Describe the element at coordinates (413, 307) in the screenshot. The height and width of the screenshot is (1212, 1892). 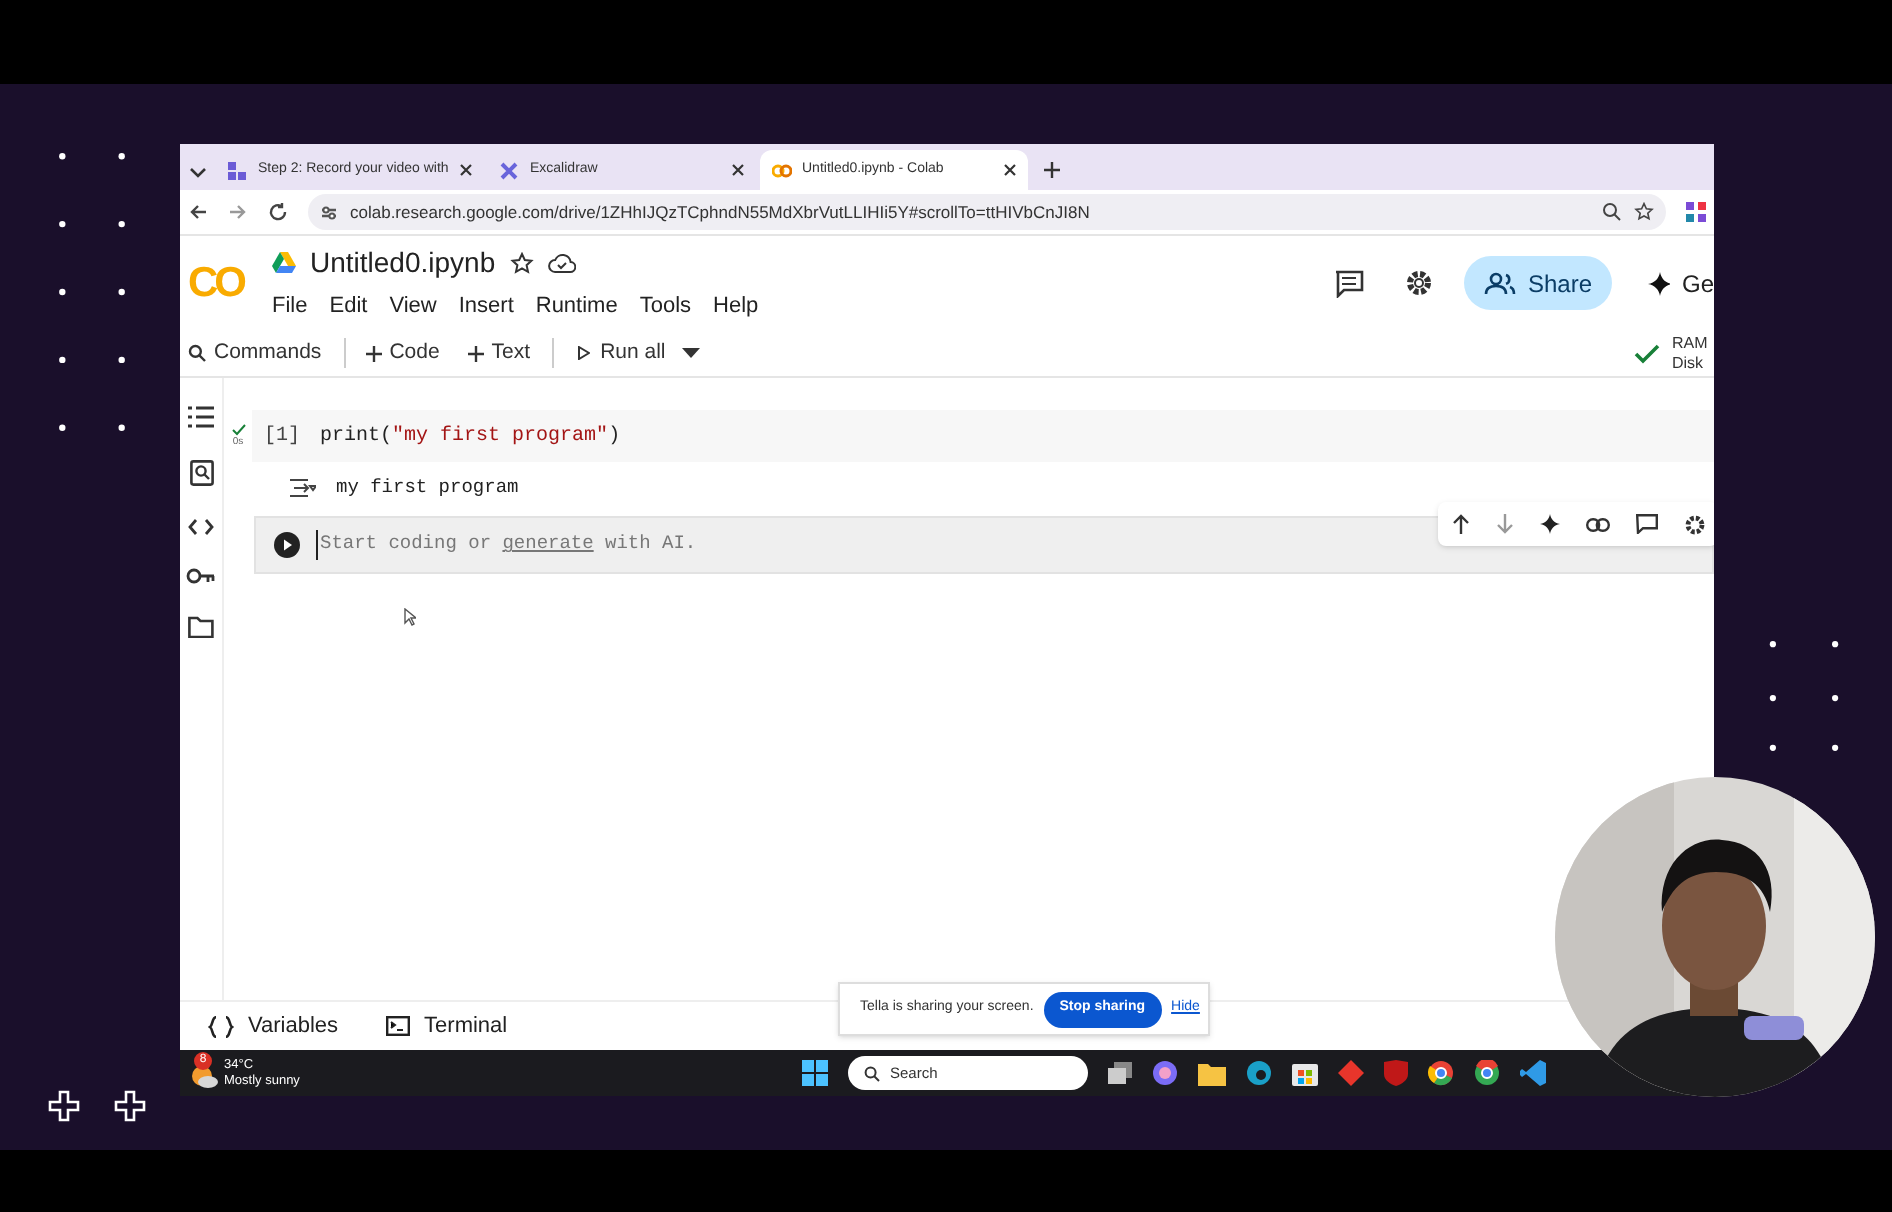
I see `menu-item: View` at that location.